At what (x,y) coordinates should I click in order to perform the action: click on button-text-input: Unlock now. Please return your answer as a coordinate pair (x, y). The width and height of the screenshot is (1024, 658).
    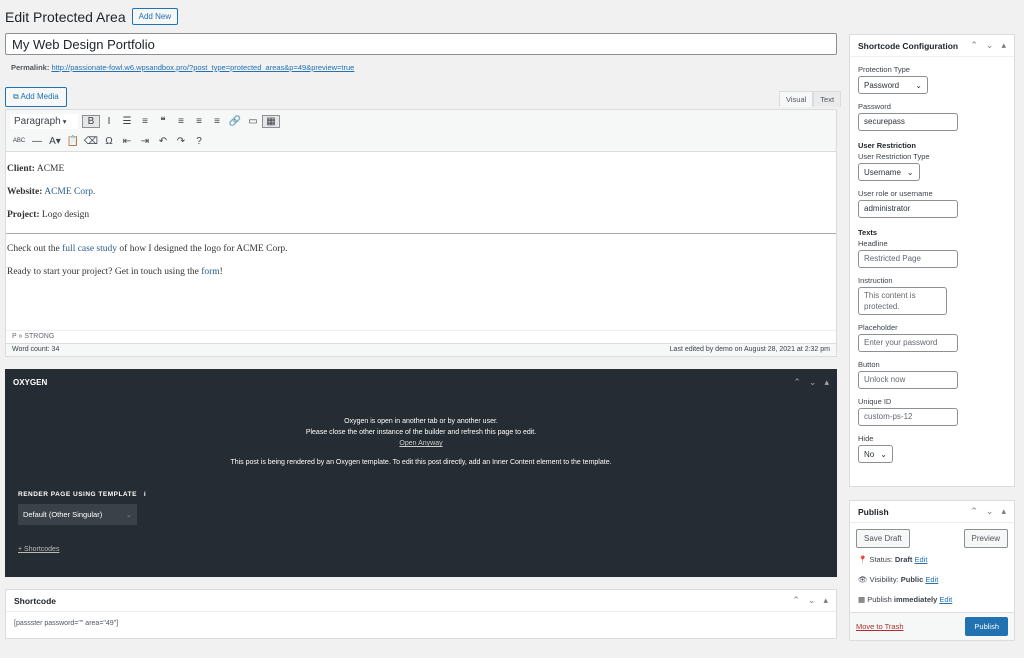
    Looking at the image, I should click on (908, 380).